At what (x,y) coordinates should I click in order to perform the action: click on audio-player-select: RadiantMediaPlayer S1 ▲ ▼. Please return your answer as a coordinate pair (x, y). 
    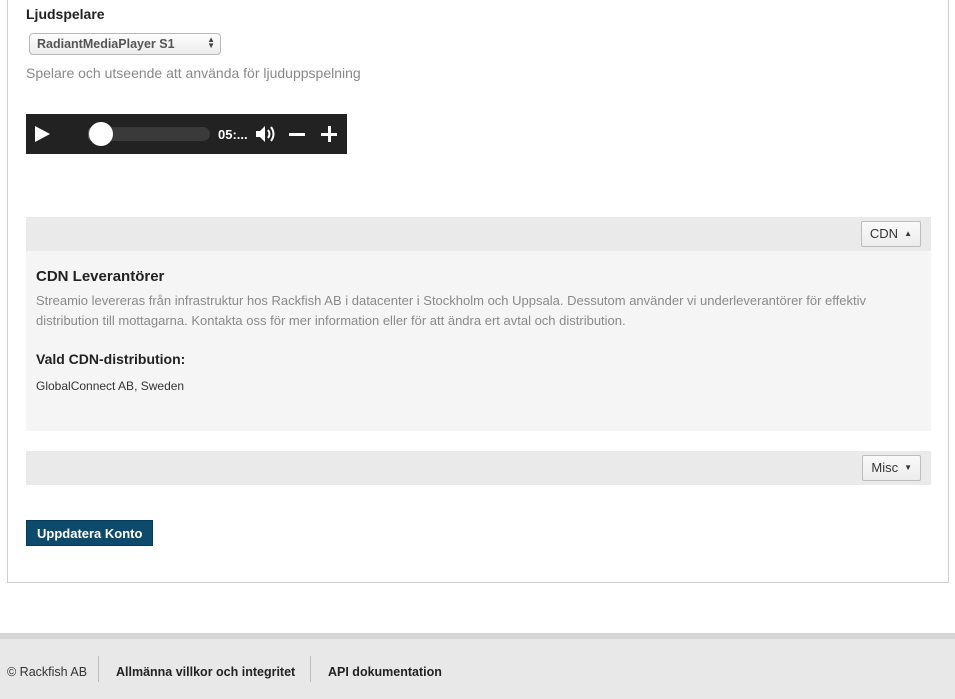
    Looking at the image, I should click on (125, 44).